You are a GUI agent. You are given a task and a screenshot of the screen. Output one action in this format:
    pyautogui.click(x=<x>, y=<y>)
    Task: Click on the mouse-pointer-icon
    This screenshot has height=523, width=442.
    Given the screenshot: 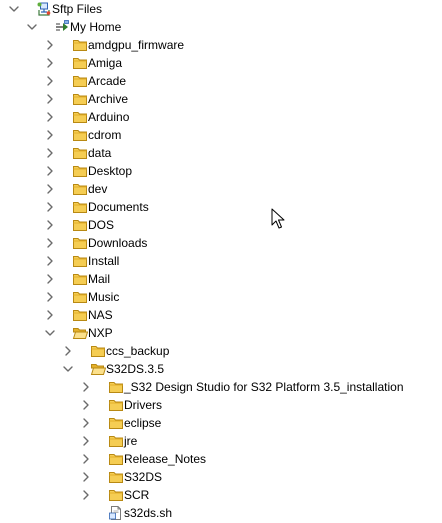 What is the action you would take?
    pyautogui.click(x=278, y=218)
    